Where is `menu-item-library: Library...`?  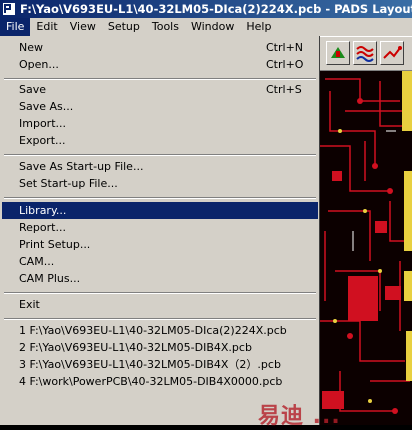
menu-item-library: Library... is located at coordinates (160, 210).